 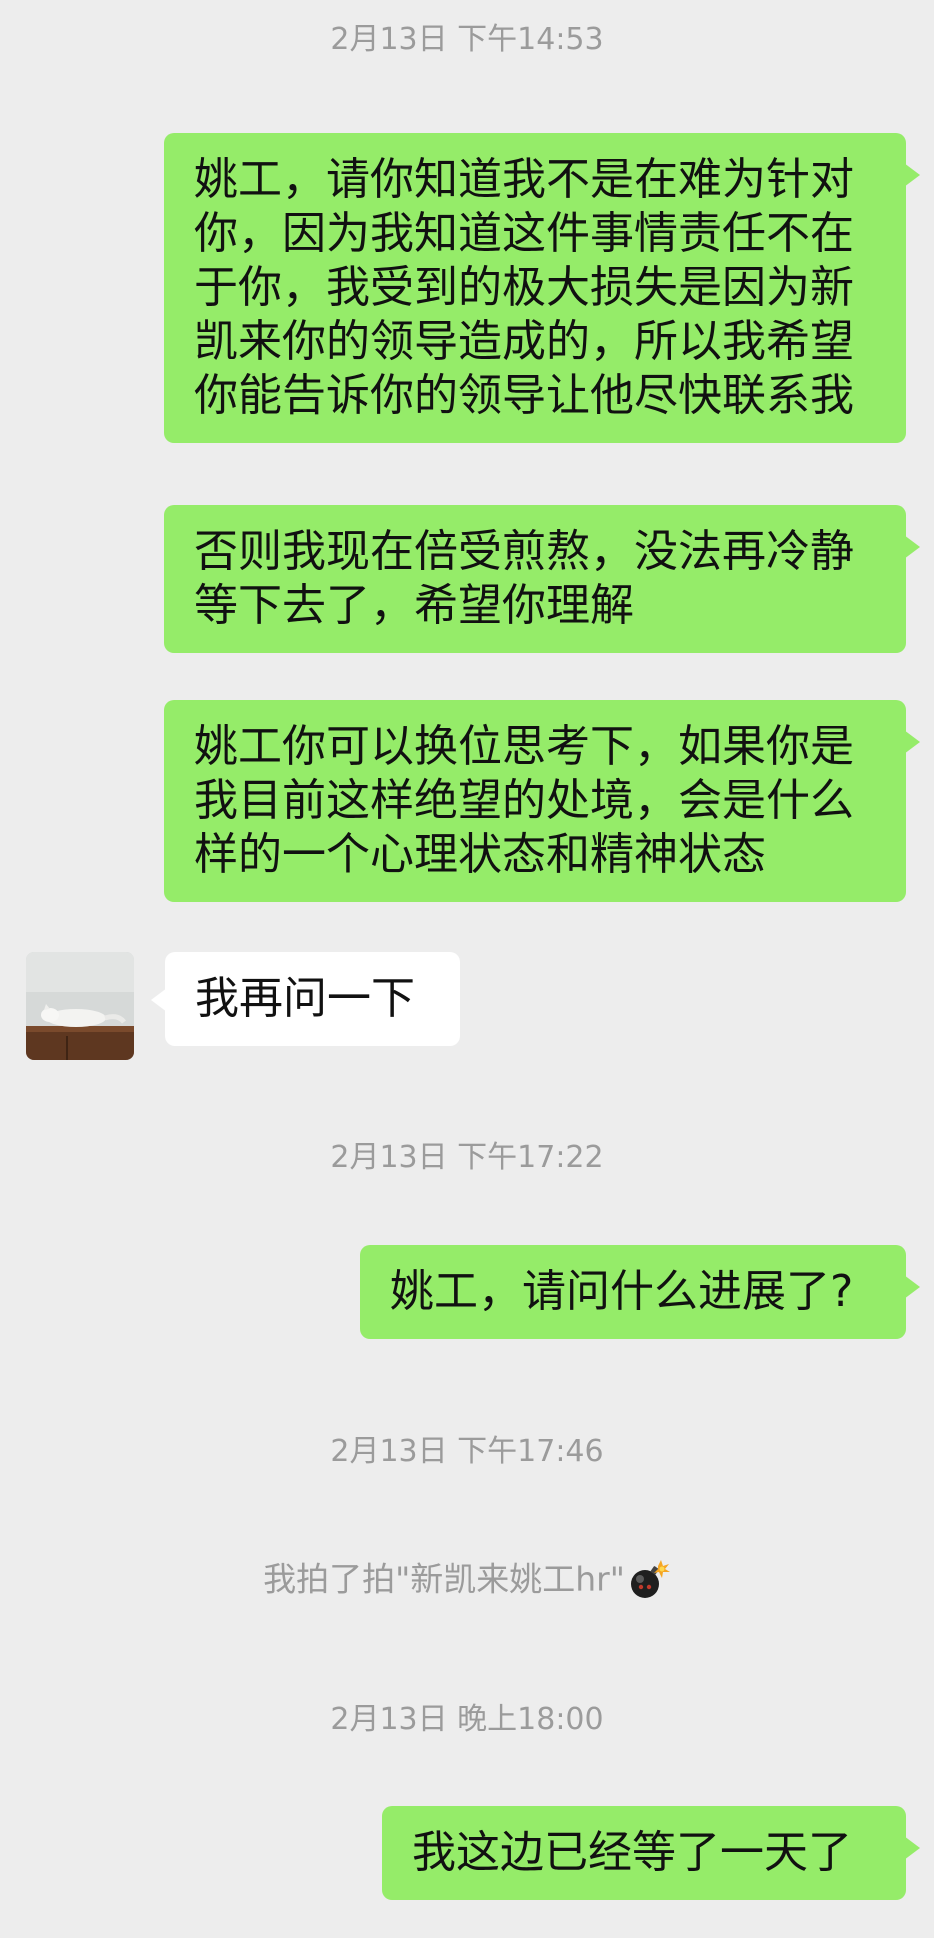 I want to click on message-bubble-sent: 我这边已经等了一天了, so click(x=651, y=1853).